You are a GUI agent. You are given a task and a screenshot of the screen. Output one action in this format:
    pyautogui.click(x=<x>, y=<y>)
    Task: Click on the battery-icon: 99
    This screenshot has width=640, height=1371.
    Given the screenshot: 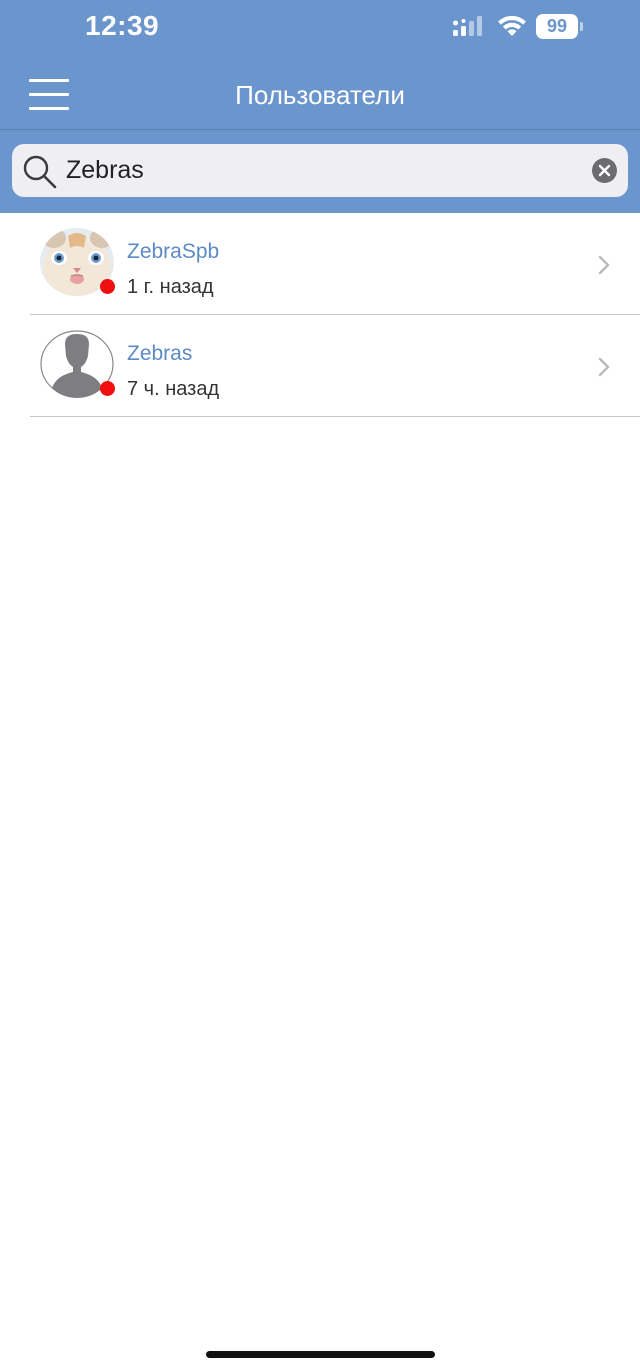 What is the action you would take?
    pyautogui.click(x=560, y=26)
    